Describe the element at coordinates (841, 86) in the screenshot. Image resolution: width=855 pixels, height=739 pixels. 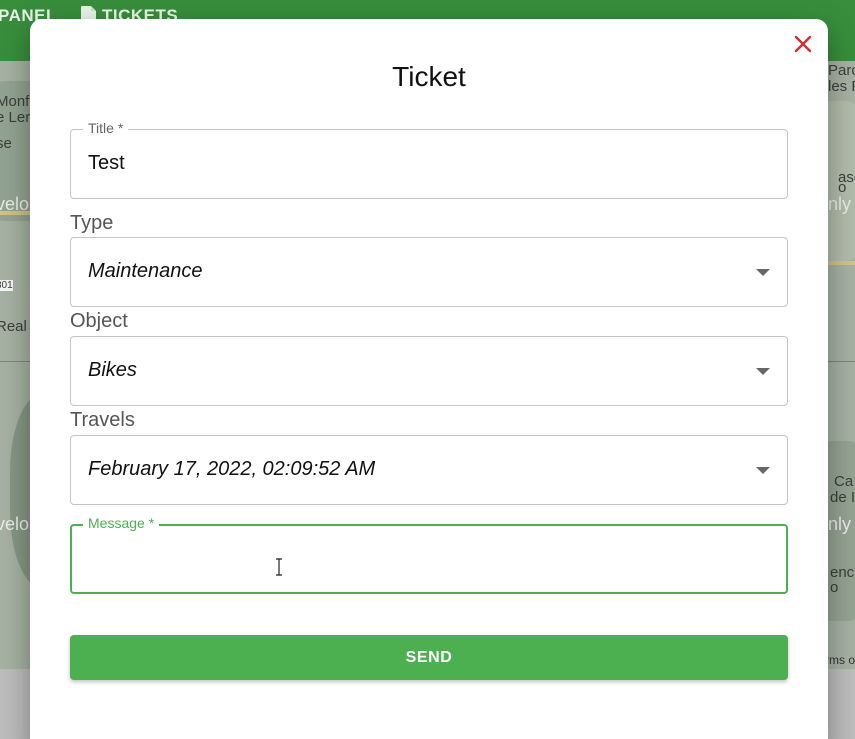
I see `map-label: les P` at that location.